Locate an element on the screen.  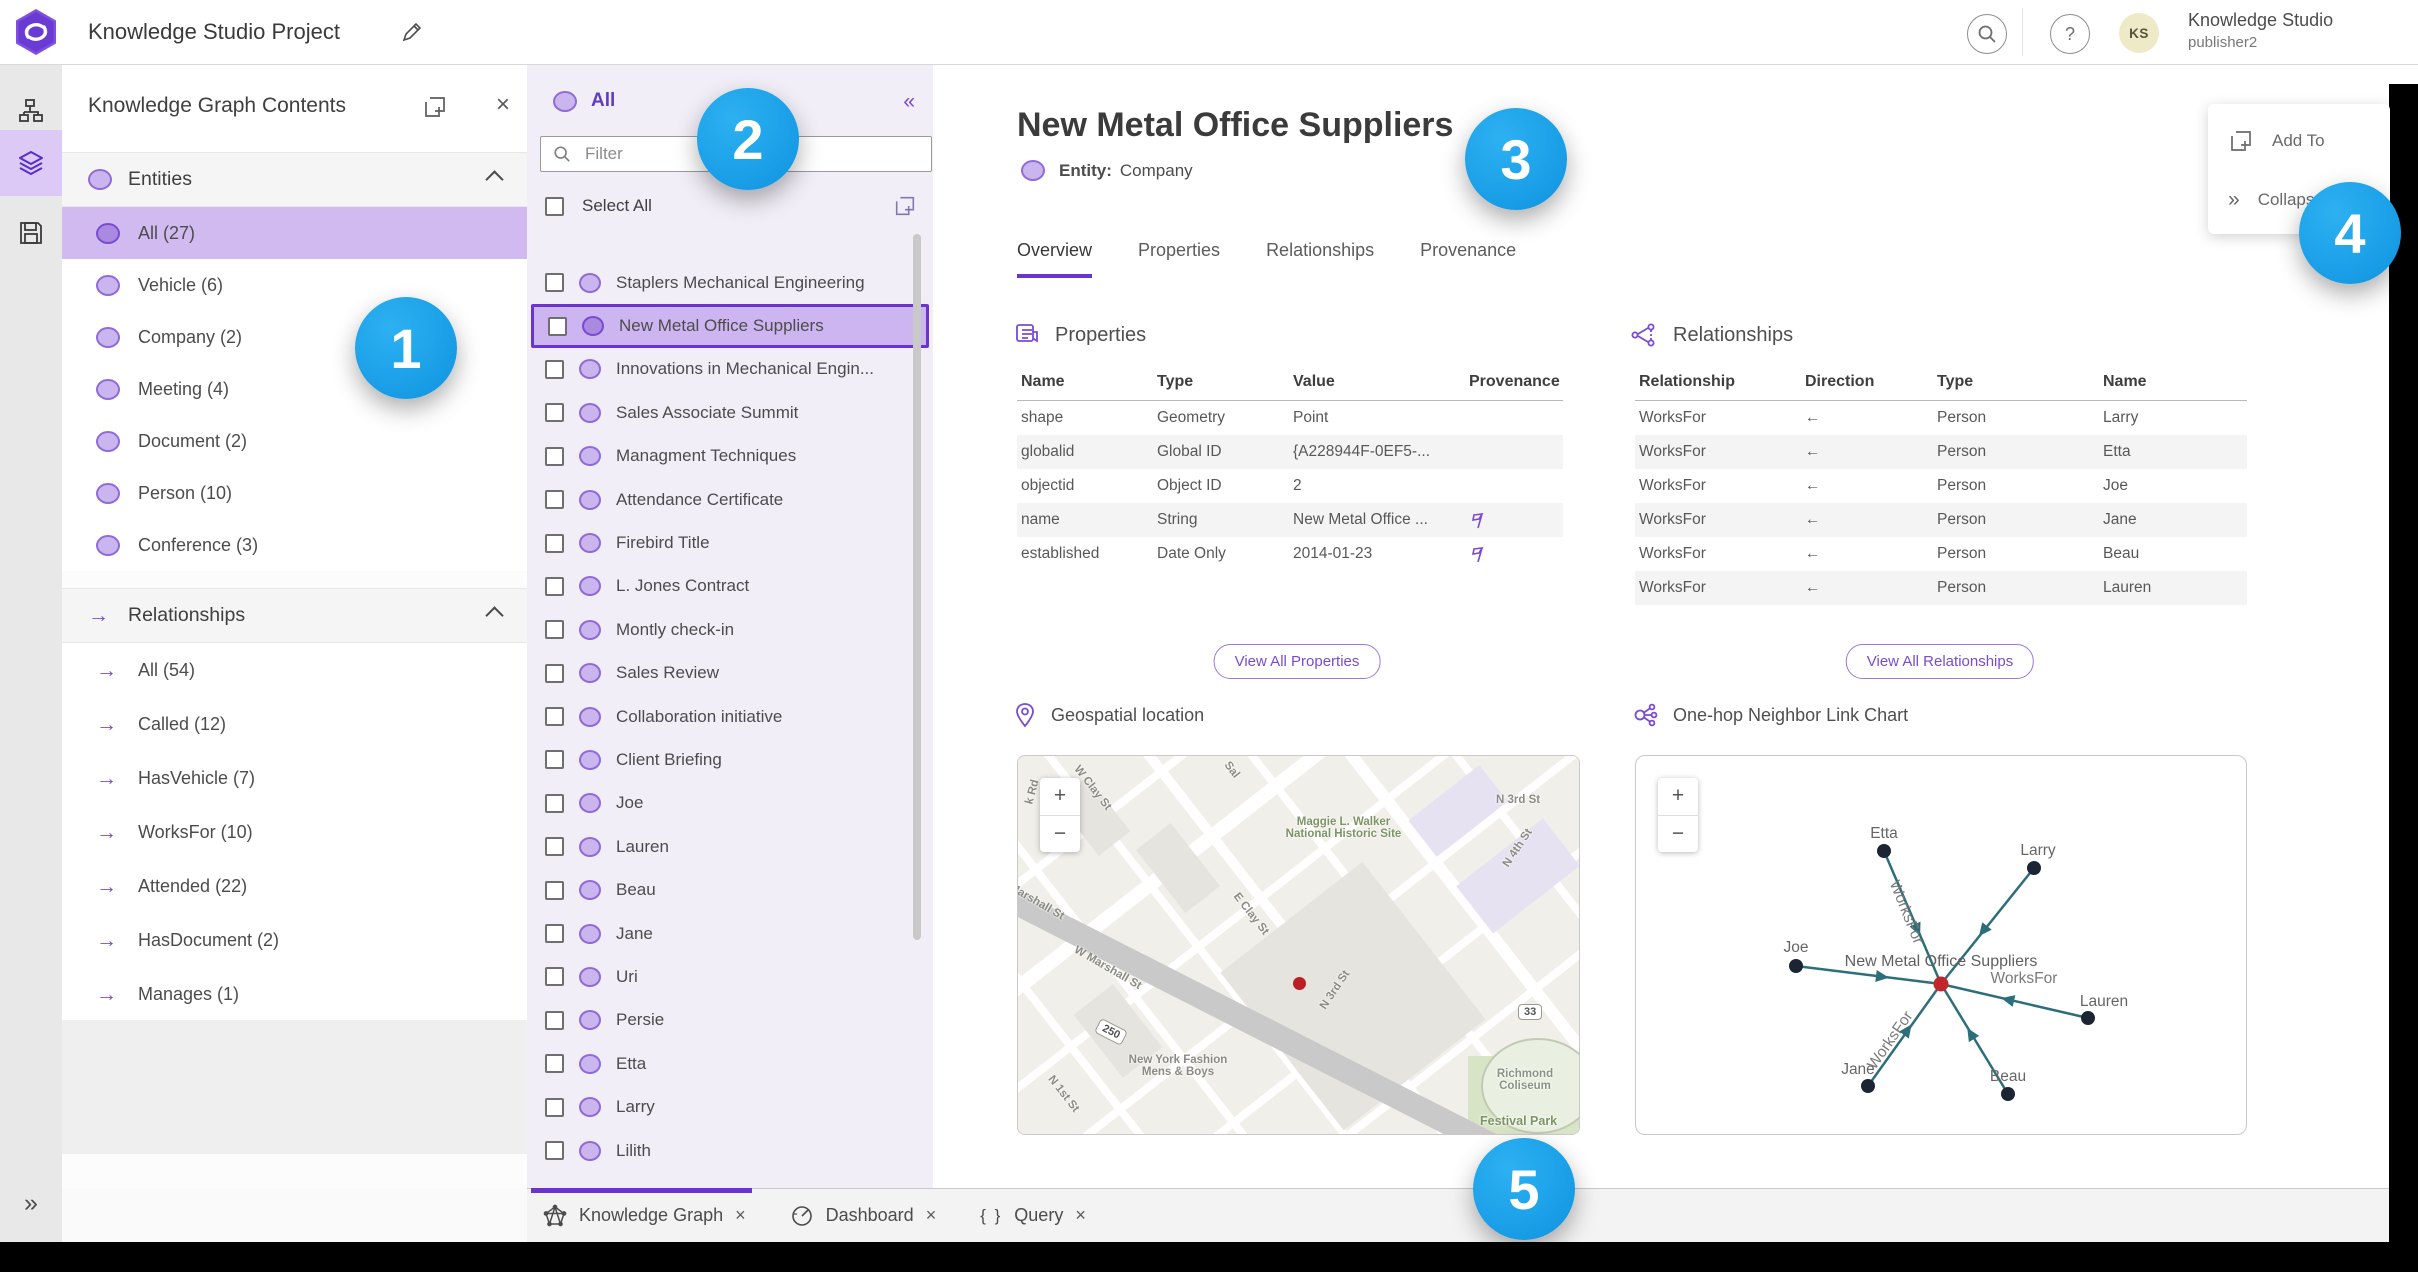
tab-properties: Properties is located at coordinates (1179, 259).